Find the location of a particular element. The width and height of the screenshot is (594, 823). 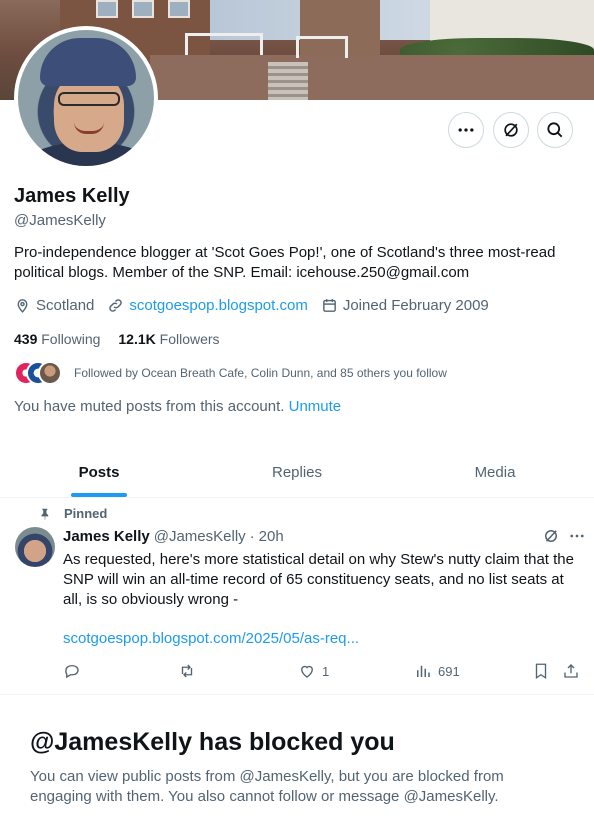

reply-button is located at coordinates (75, 671).